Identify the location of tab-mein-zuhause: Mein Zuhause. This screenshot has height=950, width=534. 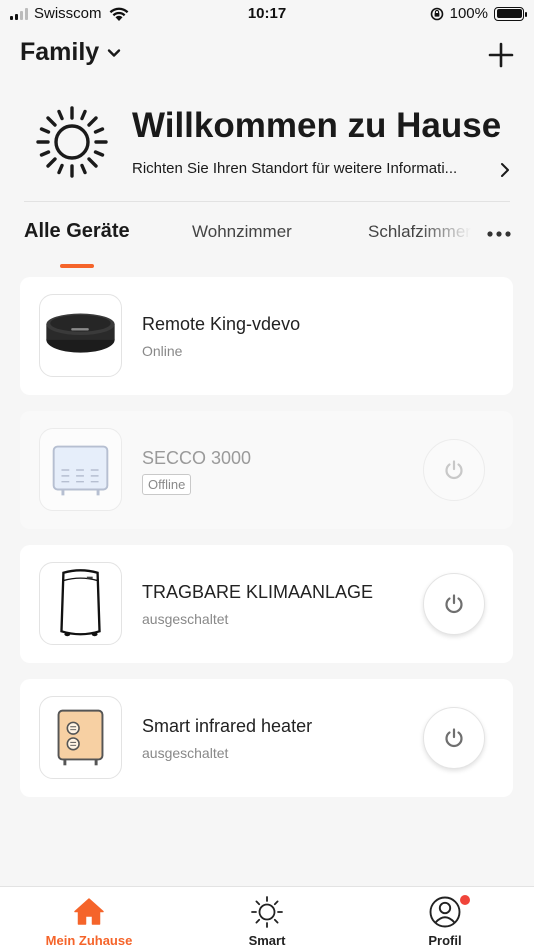
(89, 918).